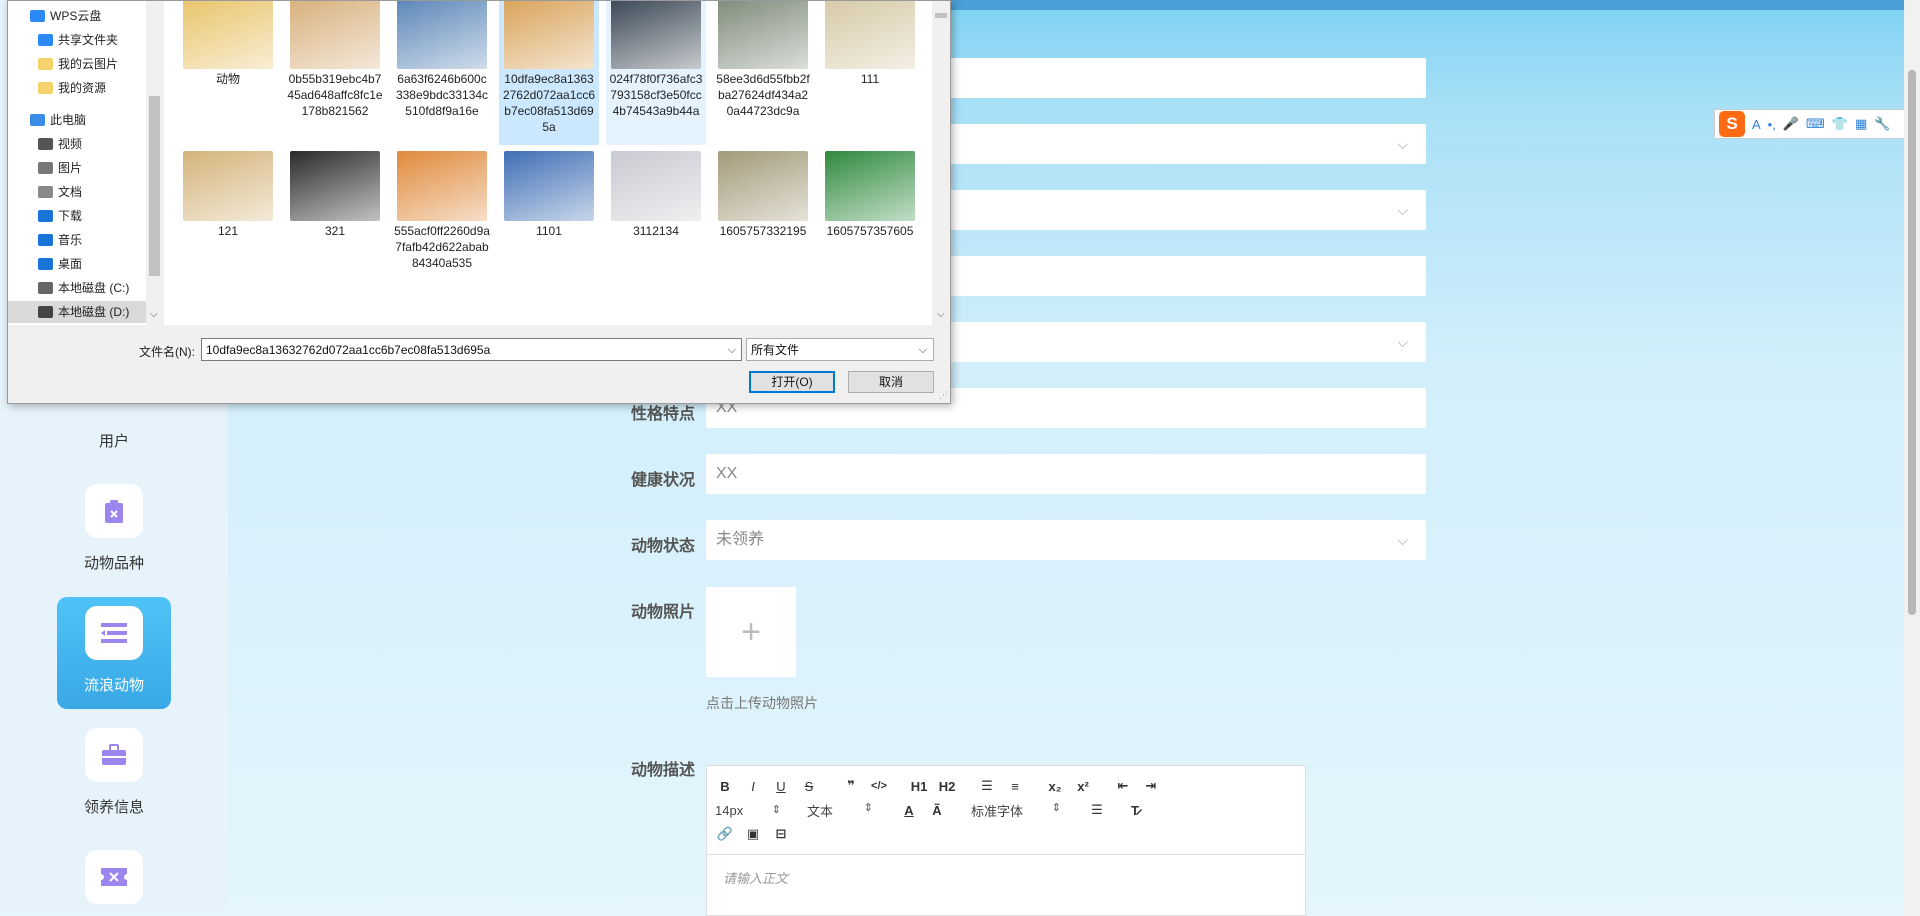  I want to click on sidebar-item-adoption: 领养信息, so click(114, 775).